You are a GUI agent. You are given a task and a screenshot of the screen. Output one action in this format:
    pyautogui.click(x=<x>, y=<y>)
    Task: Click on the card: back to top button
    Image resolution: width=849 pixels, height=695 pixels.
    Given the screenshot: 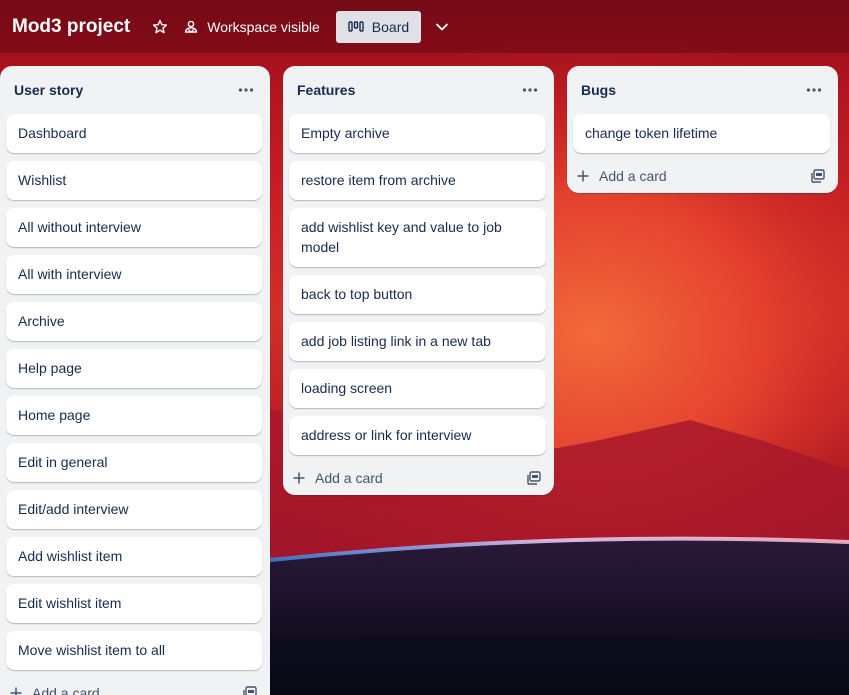 What is the action you would take?
    pyautogui.click(x=417, y=294)
    